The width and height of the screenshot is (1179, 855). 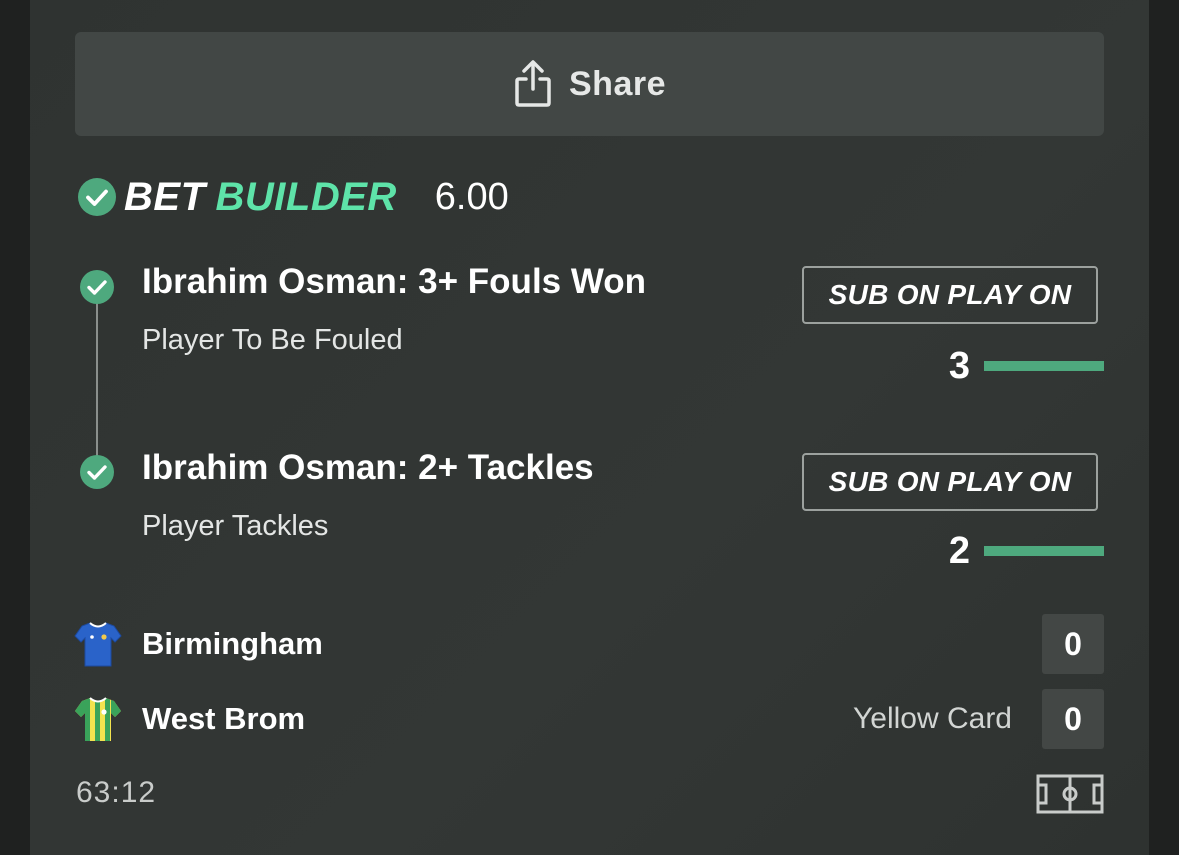 What do you see at coordinates (950, 482) in the screenshot?
I see `leg-2-sub-on-play-on-badge: SUB ON PLAY ON` at bounding box center [950, 482].